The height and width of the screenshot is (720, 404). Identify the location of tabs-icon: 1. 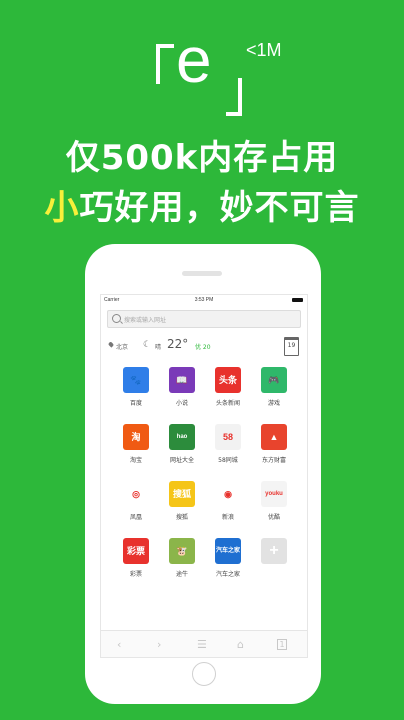
(282, 644).